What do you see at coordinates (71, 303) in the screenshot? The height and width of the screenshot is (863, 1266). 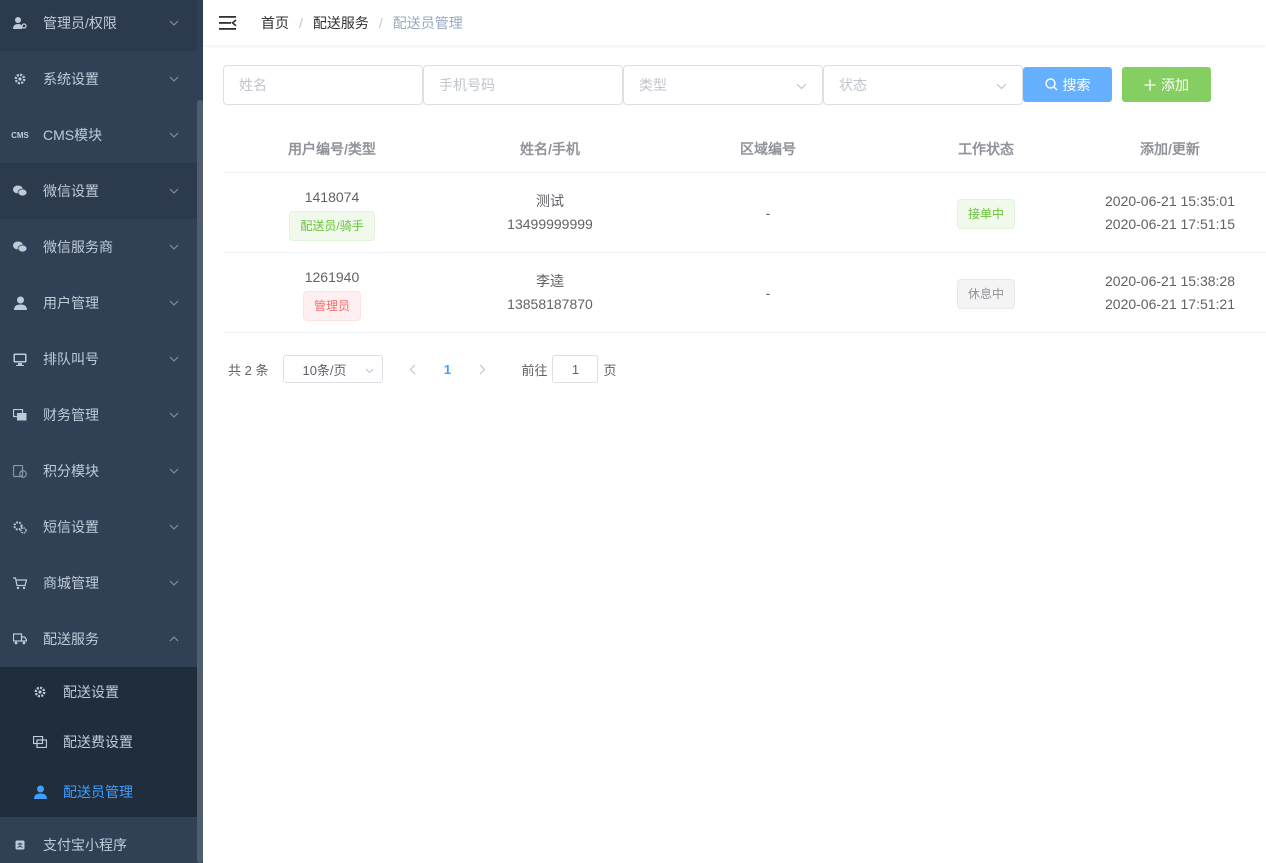 I see `sidebar-item-label: 用户管理` at bounding box center [71, 303].